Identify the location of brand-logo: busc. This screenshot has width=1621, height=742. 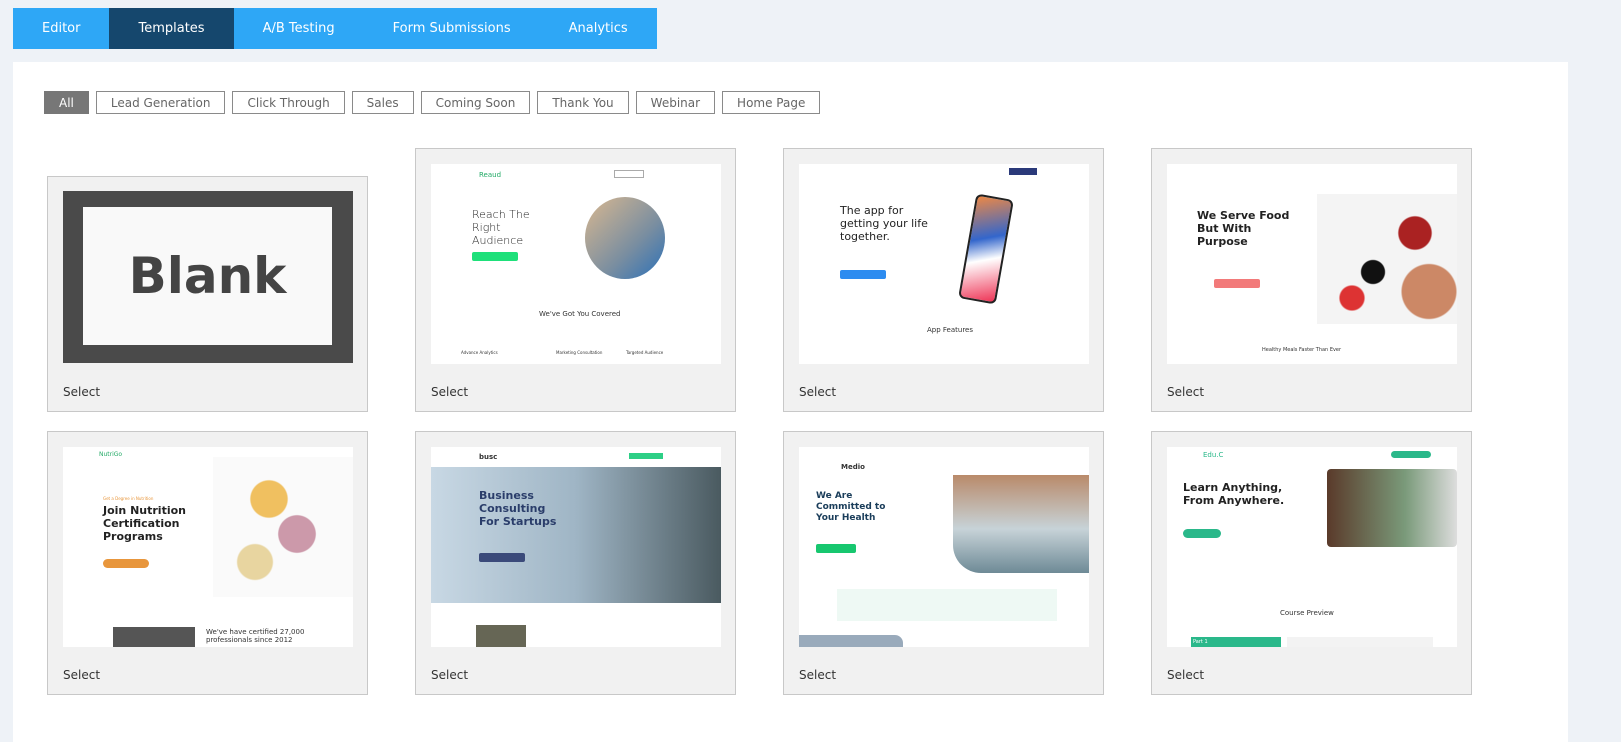
(488, 457).